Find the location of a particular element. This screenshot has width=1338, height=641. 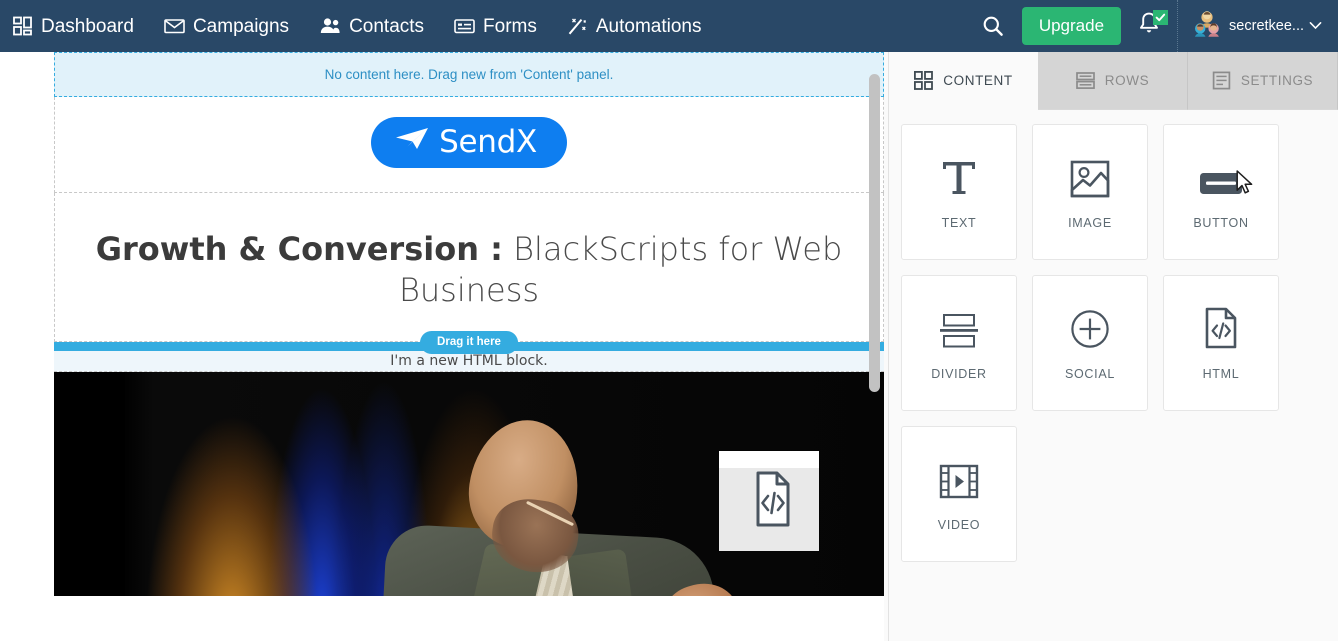

panel-tabs: CONTENT ROWS SETTINGS is located at coordinates (1113, 81).